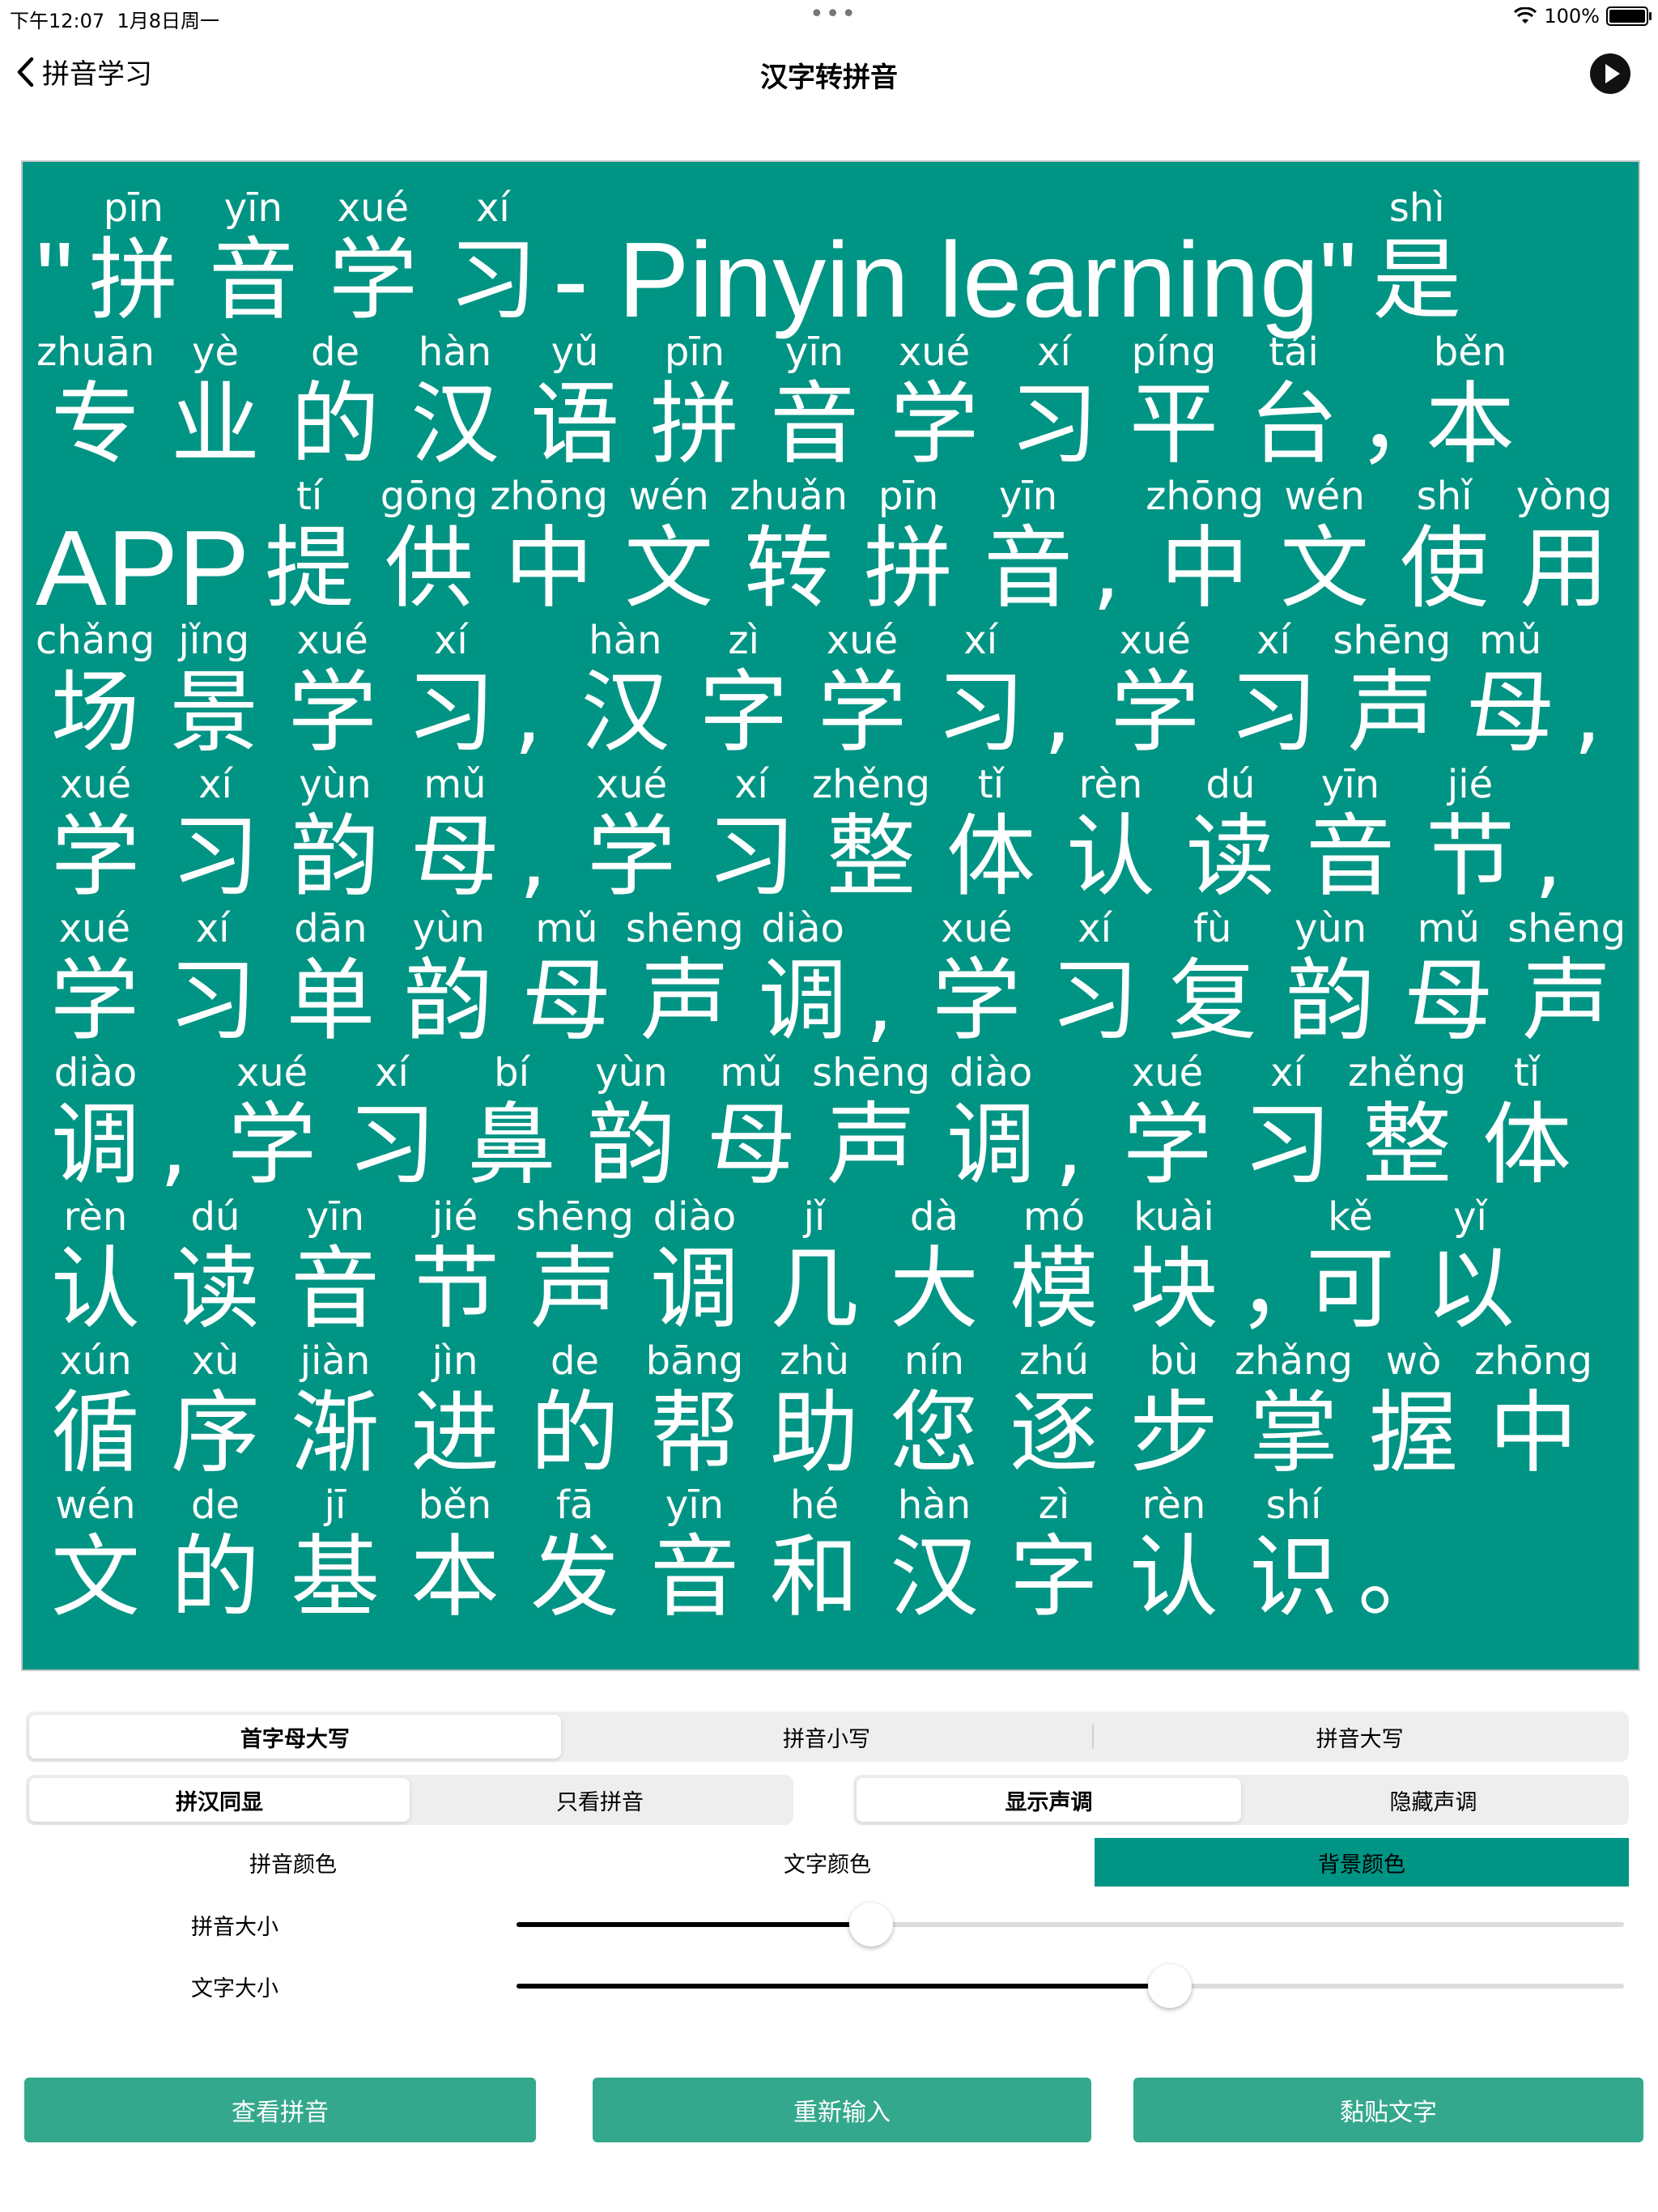 This screenshot has width=1658, height=2212. I want to click on pinyin-text: dān, so click(331, 928).